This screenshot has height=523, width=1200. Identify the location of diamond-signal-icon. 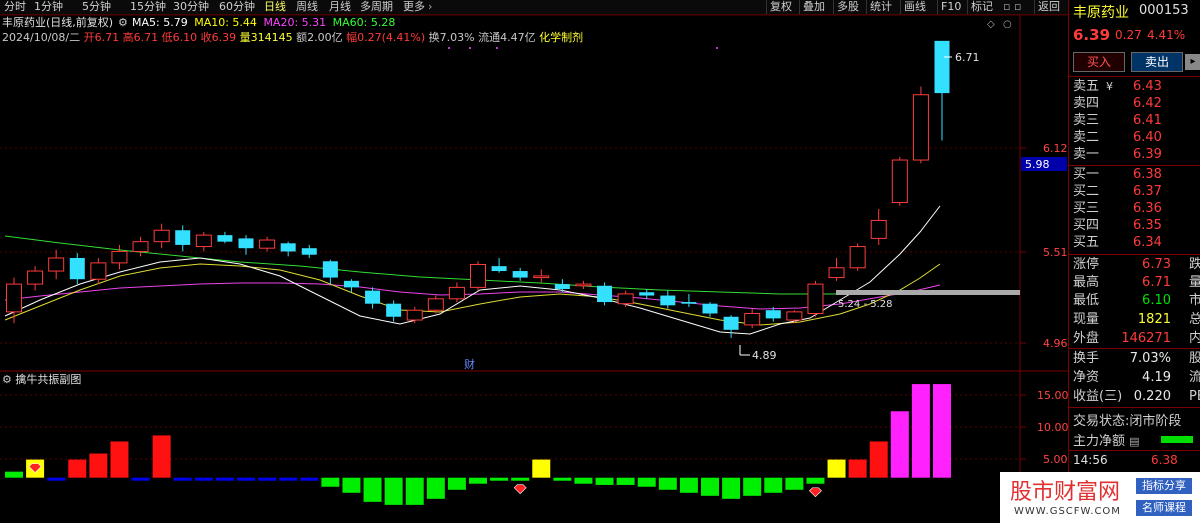
(815, 492).